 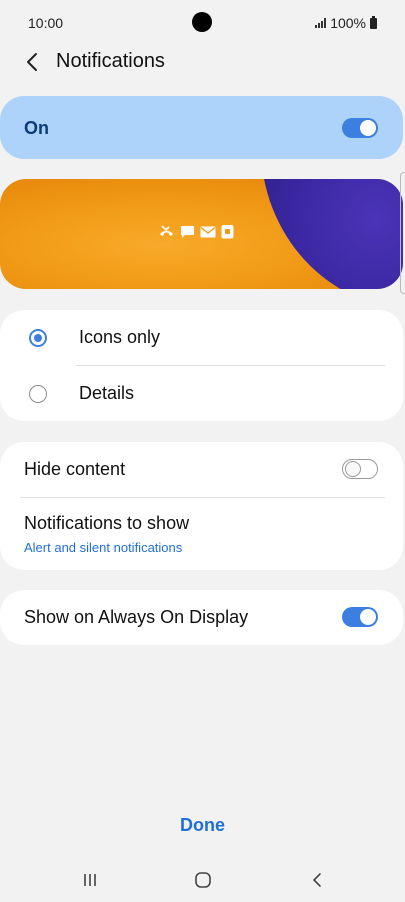 What do you see at coordinates (208, 232) in the screenshot?
I see `email-icon` at bounding box center [208, 232].